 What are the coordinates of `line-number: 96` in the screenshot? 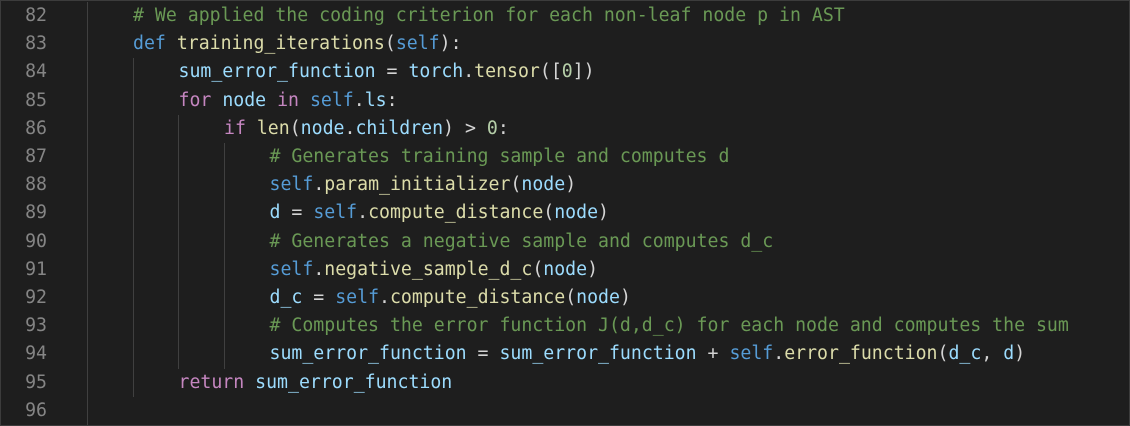 It's located at (36, 410).